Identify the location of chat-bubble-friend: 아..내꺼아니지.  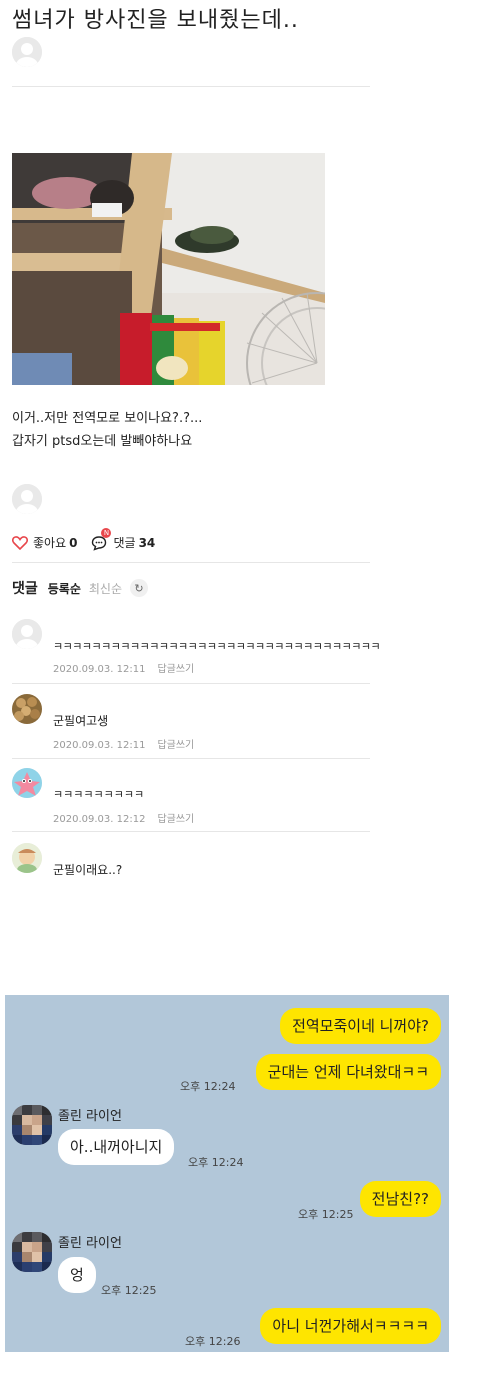
(116, 1147).